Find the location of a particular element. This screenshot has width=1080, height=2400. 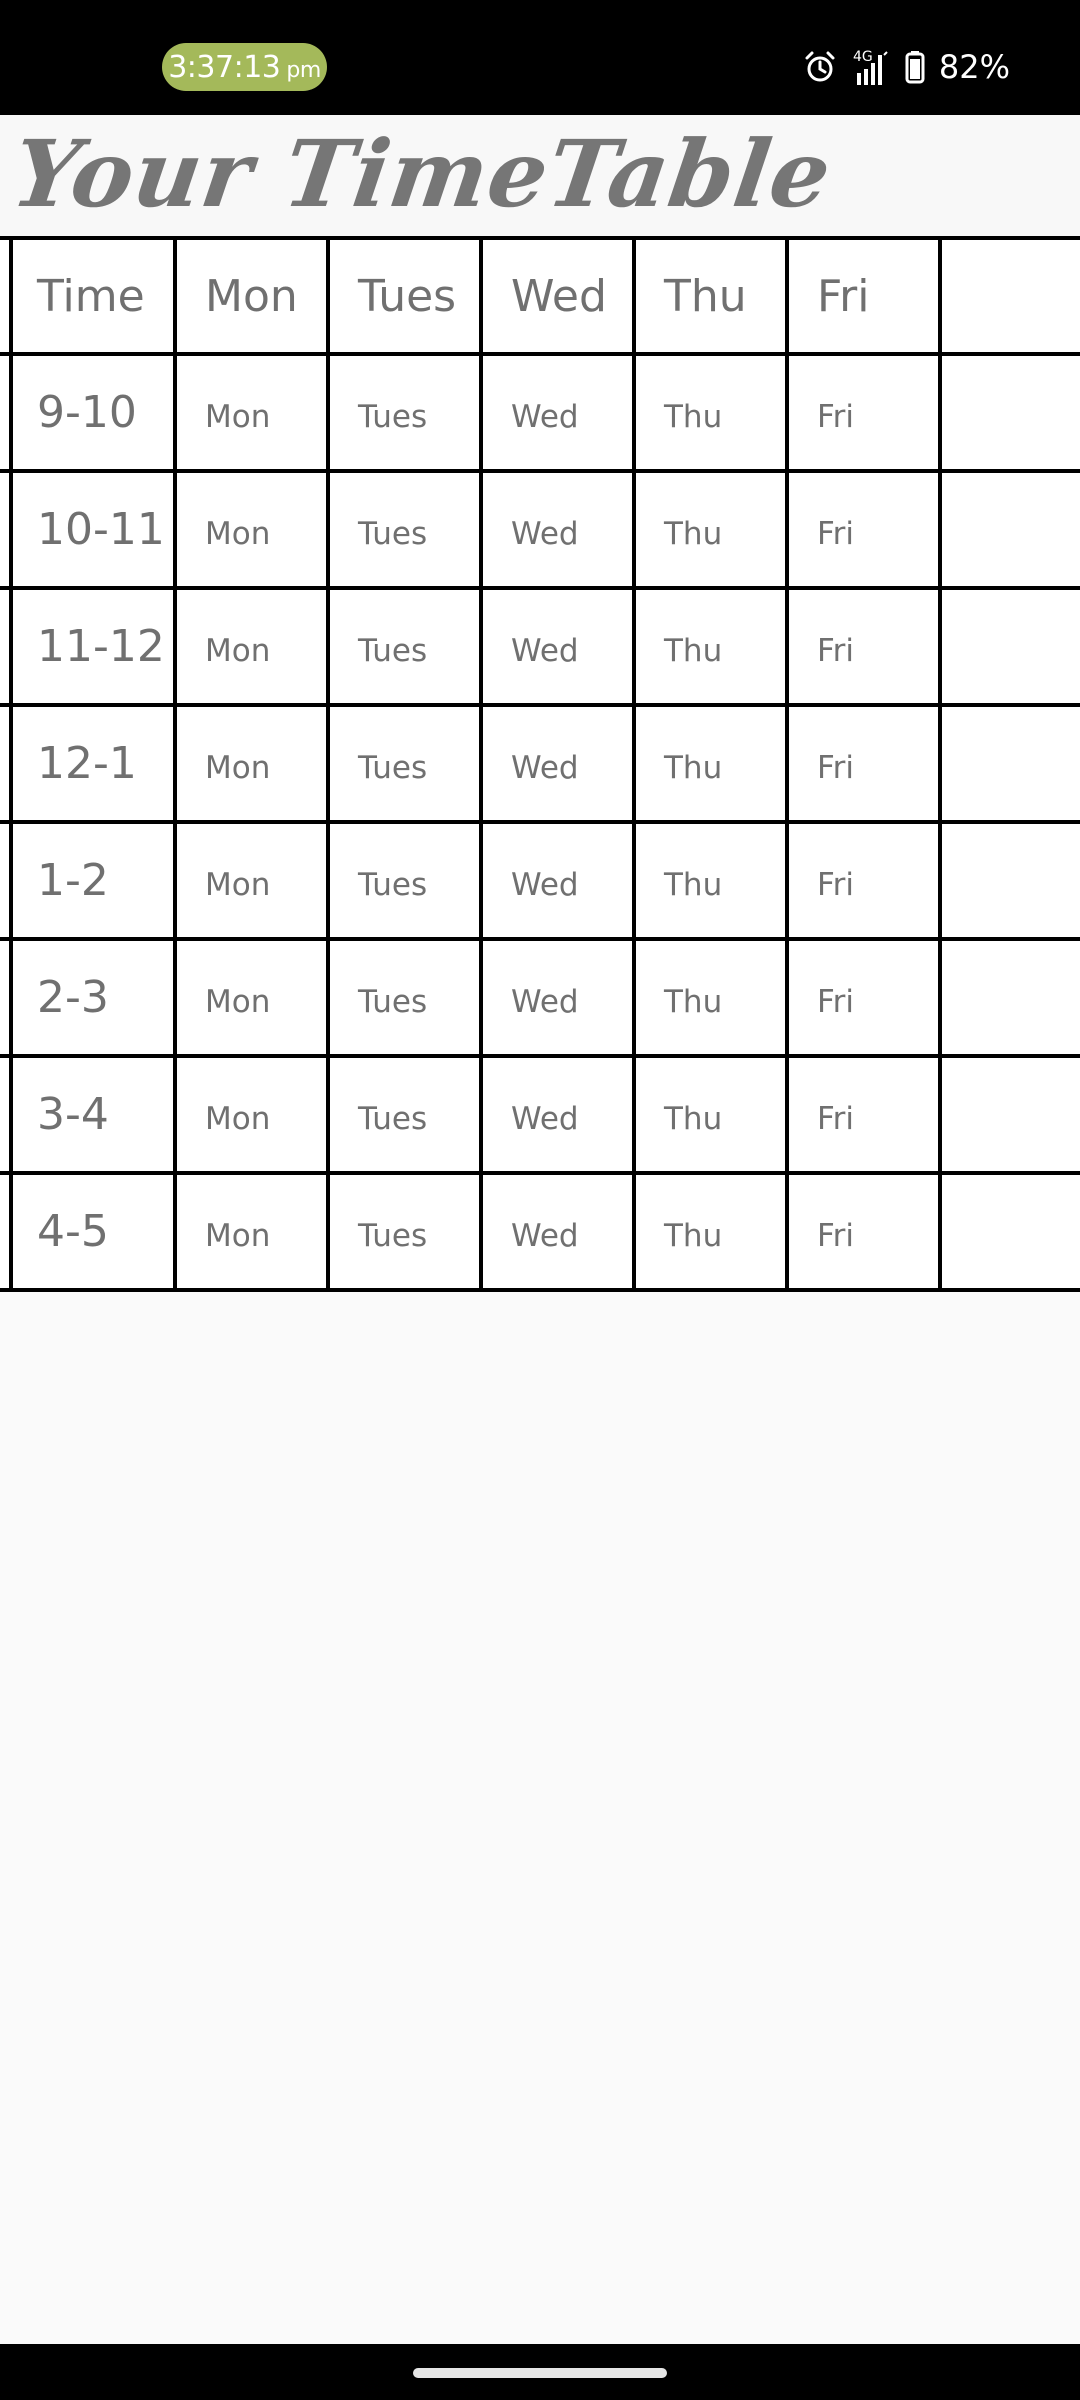

table-row: 3-4 Mon Tues Wed Thu Fri is located at coordinates (540, 1116).